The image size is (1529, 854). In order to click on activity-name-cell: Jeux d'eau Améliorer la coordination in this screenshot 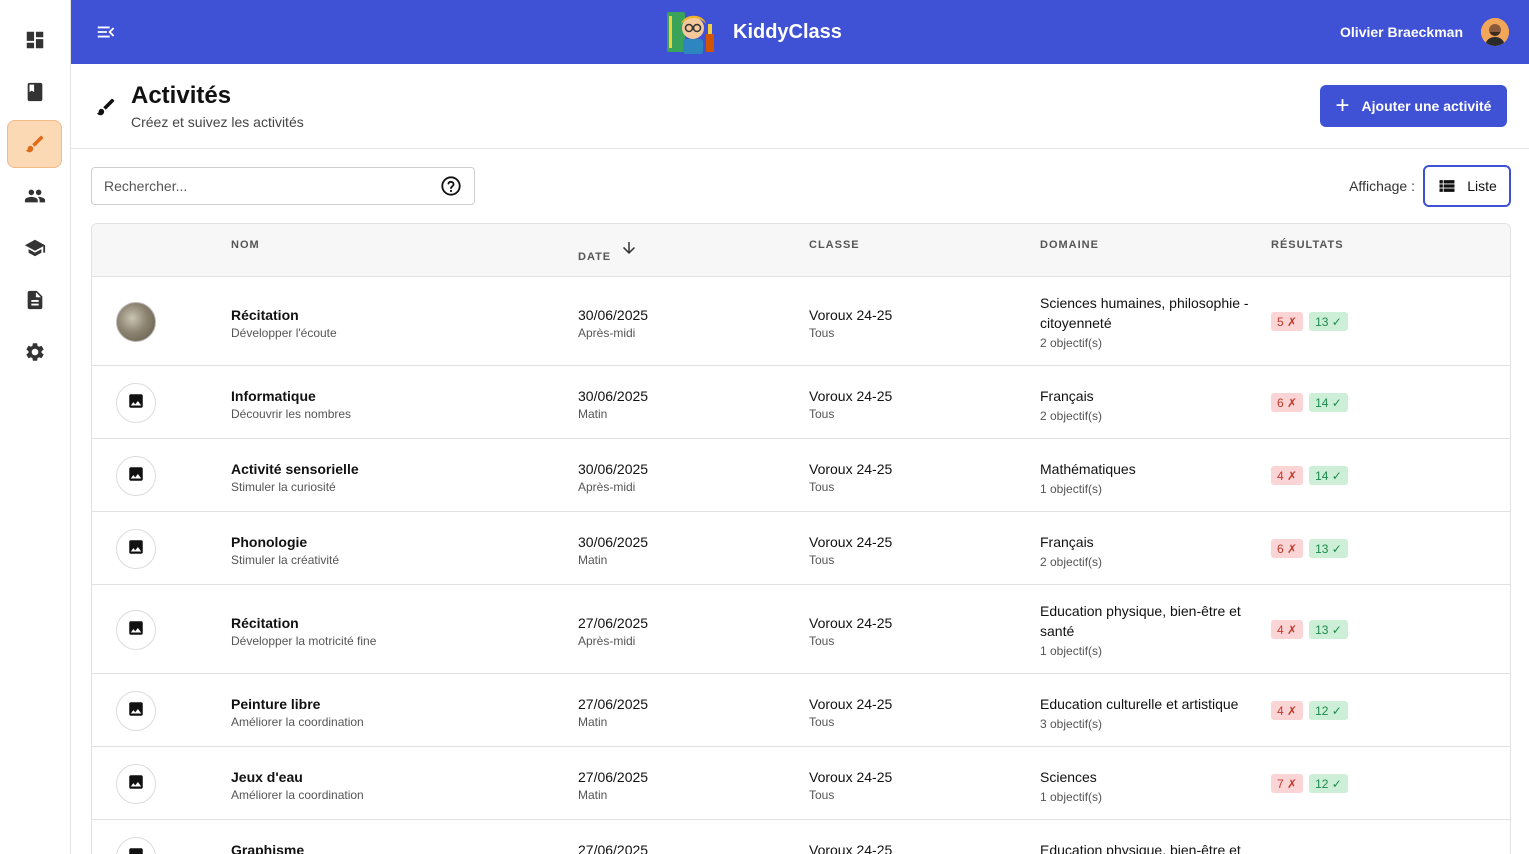, I will do `click(297, 785)`.